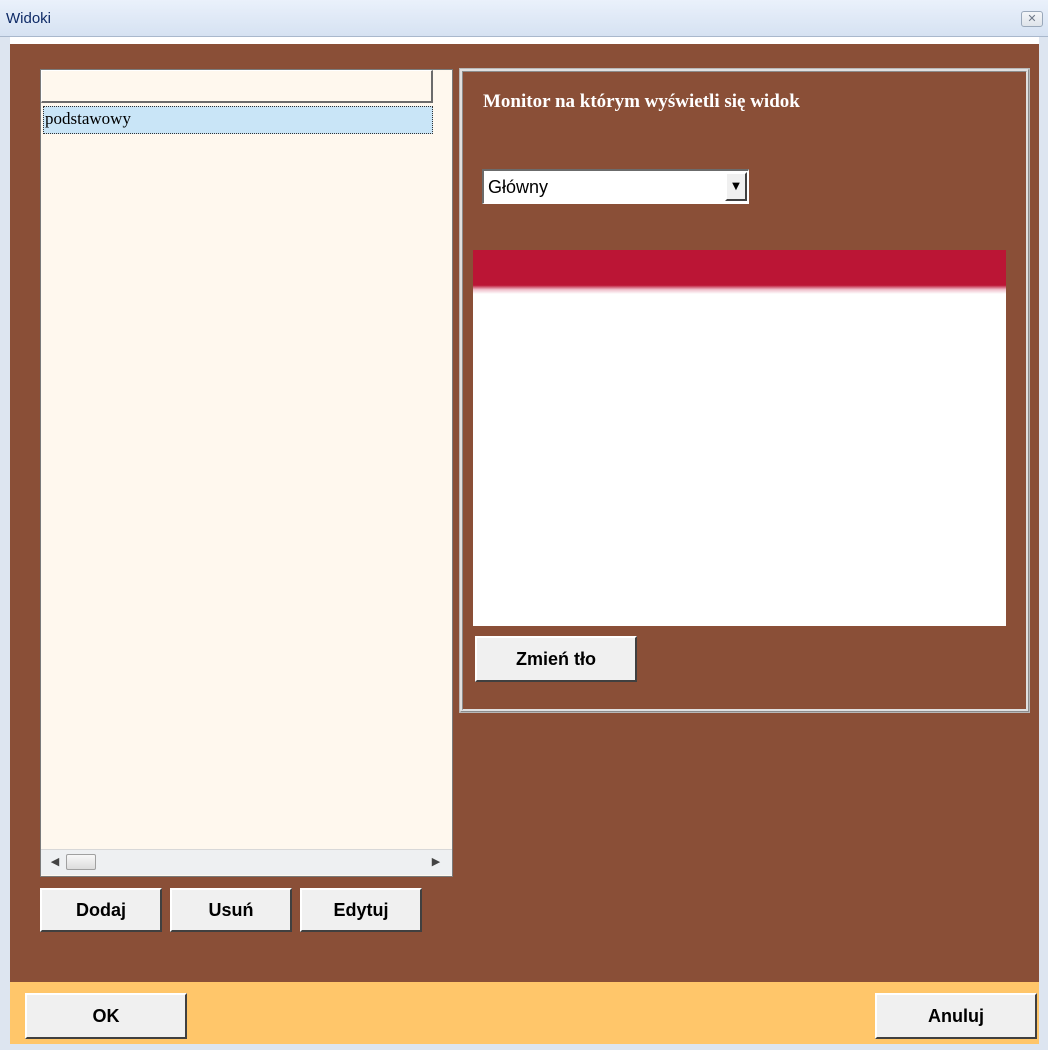 This screenshot has height=1050, width=1048. Describe the element at coordinates (81, 862) in the screenshot. I see `scrollbar-thumb` at that location.